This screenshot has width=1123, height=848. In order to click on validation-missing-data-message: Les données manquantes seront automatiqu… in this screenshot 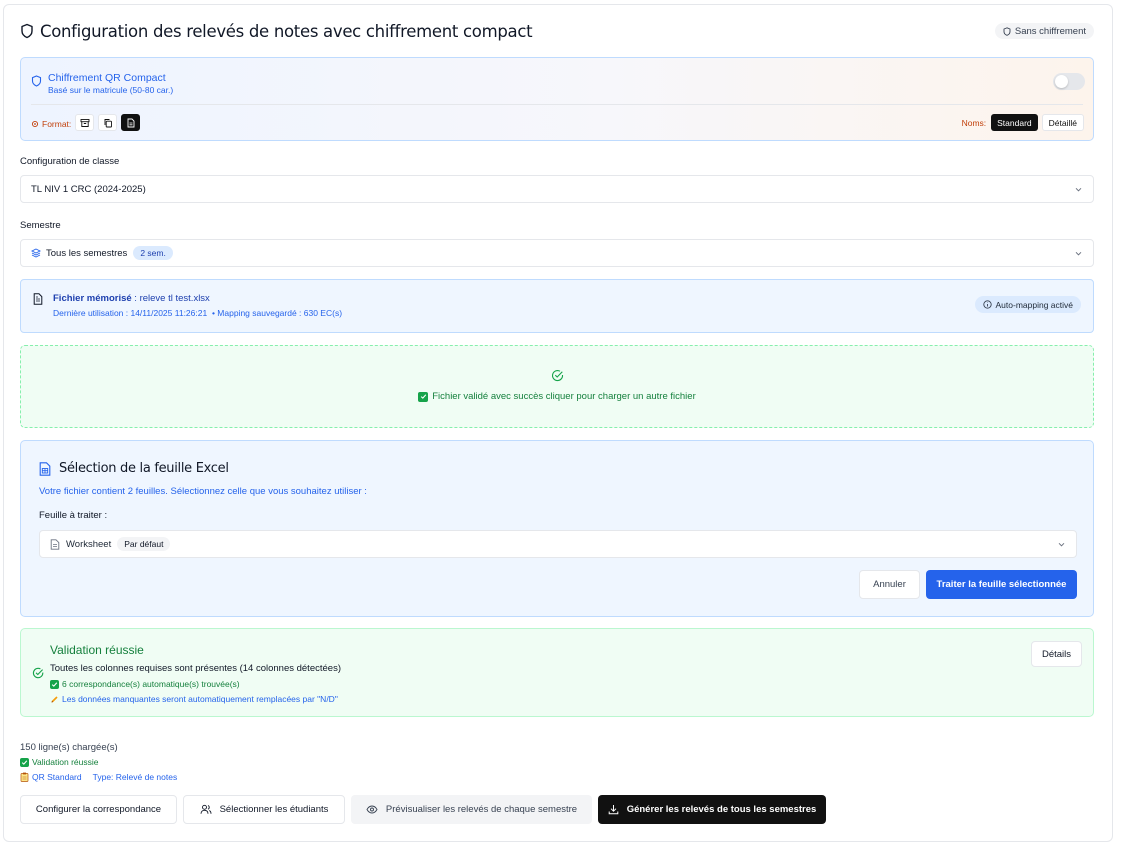, I will do `click(194, 699)`.